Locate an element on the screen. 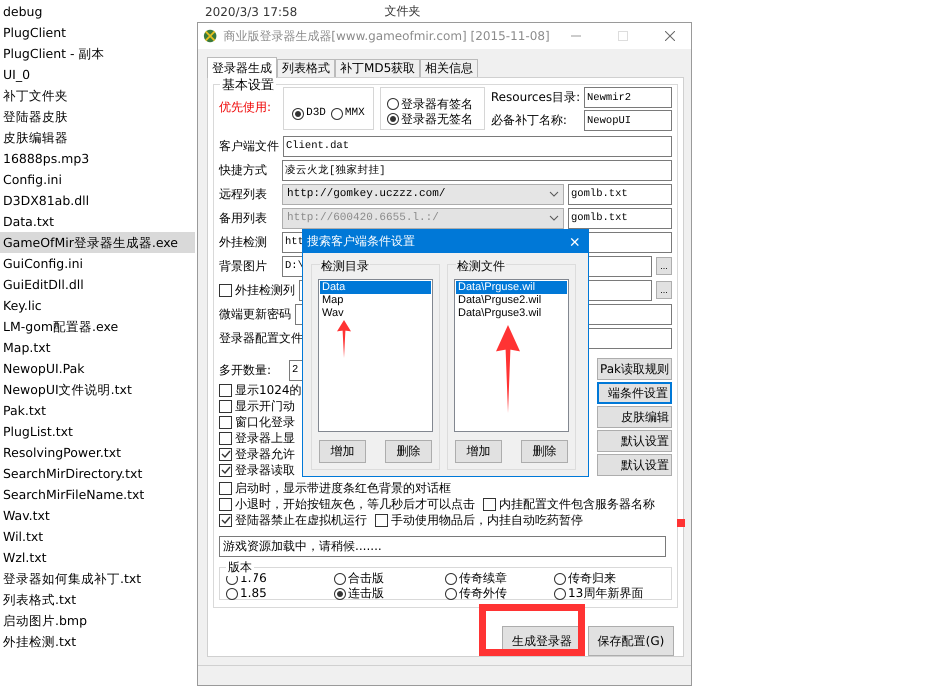 This screenshot has width=928, height=686. file-item: 补丁文件夹 is located at coordinates (97, 95).